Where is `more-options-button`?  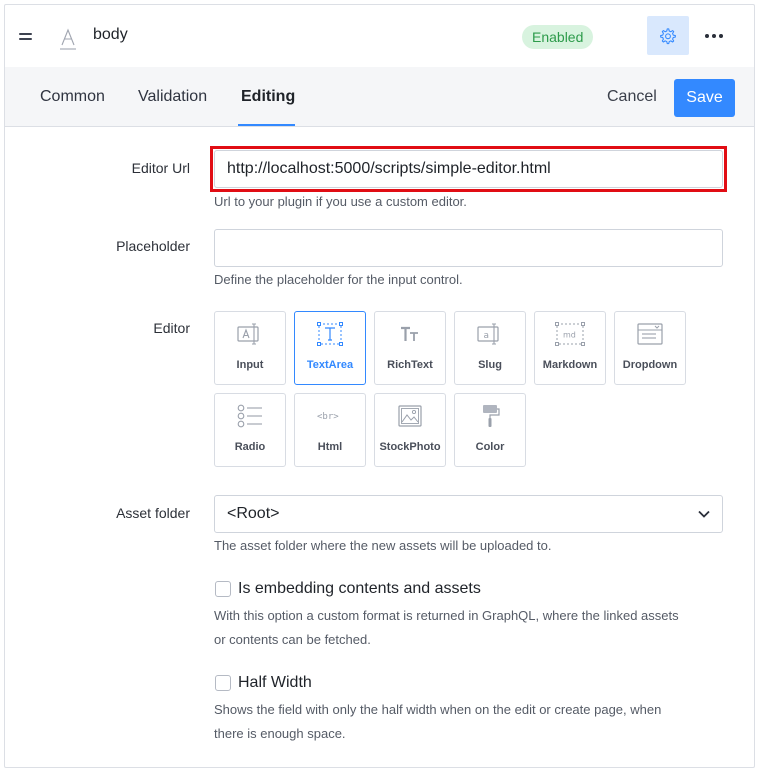 more-options-button is located at coordinates (714, 36).